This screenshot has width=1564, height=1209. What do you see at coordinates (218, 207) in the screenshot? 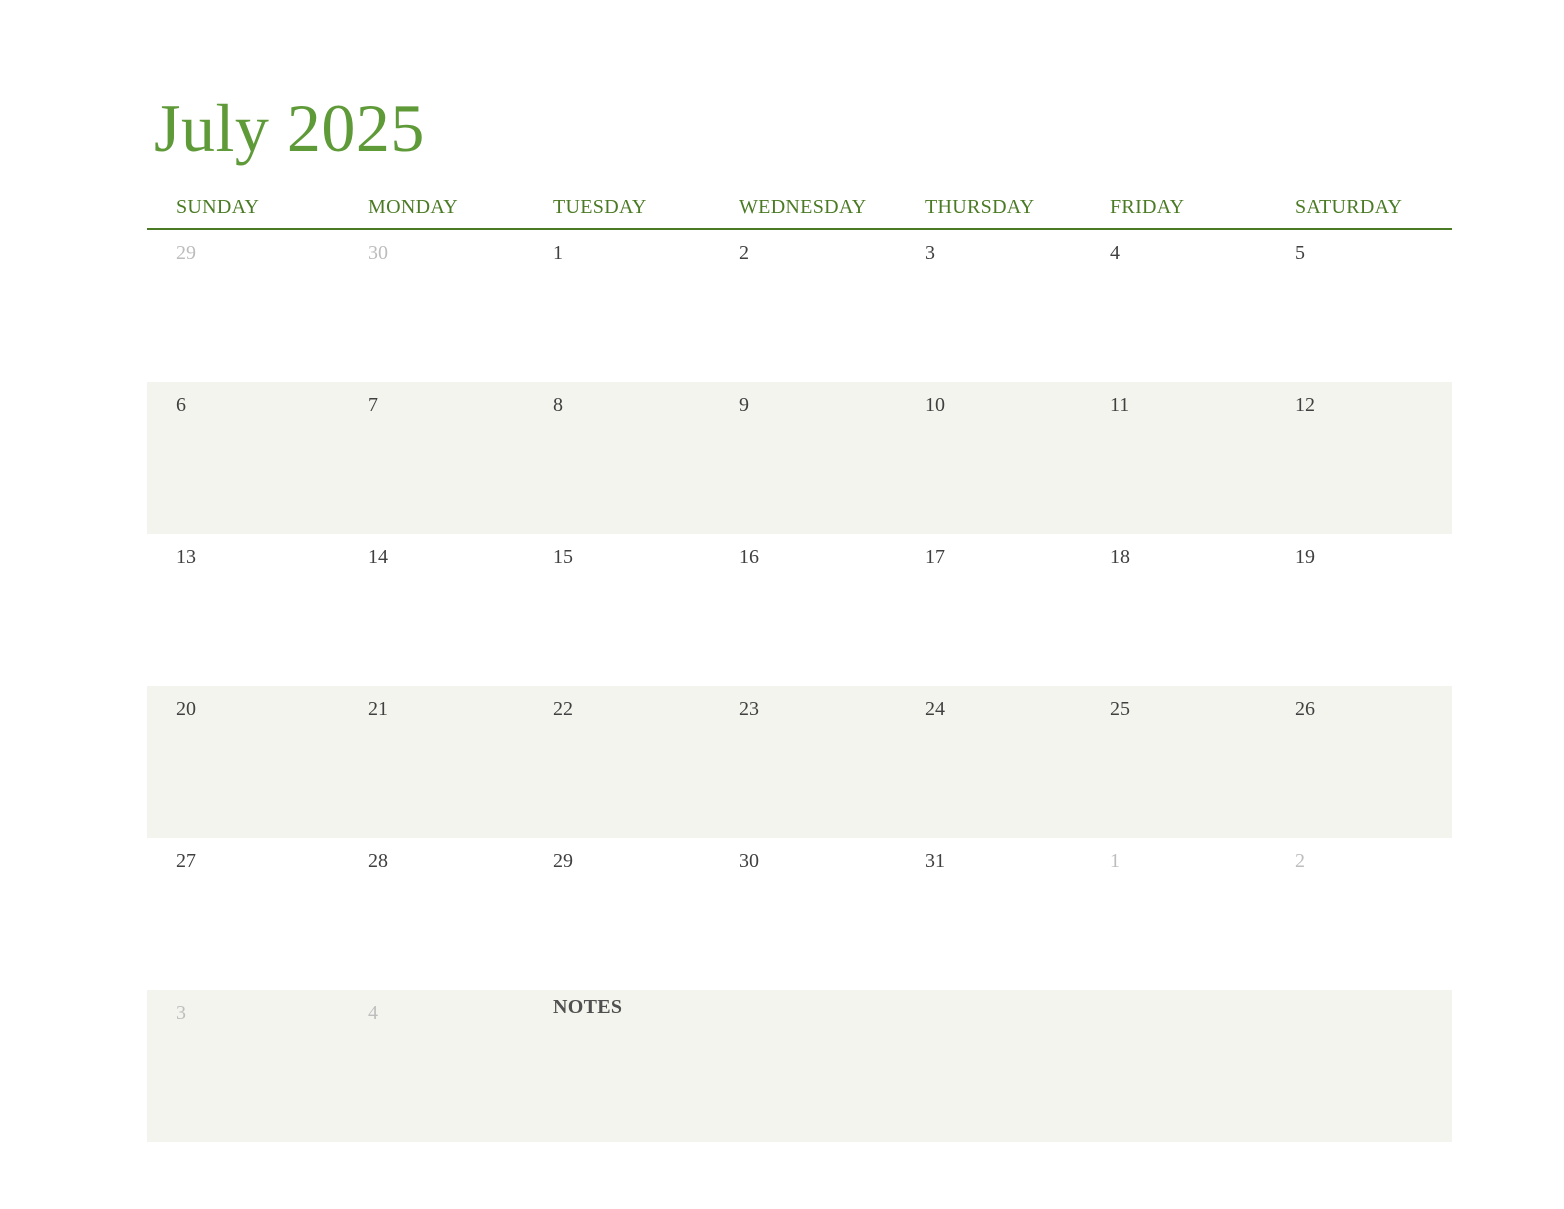
I see `weekday-sunday: SUNDAY` at bounding box center [218, 207].